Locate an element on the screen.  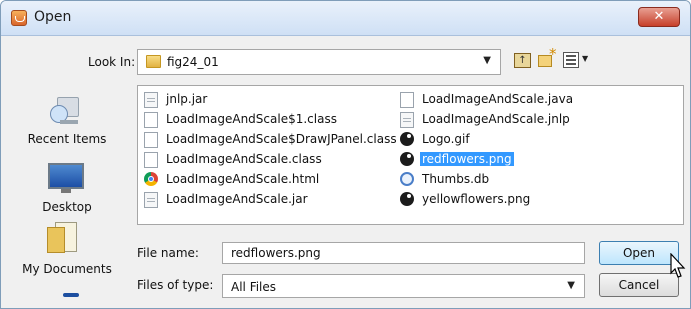
place-label: My Documents is located at coordinates (67, 269).